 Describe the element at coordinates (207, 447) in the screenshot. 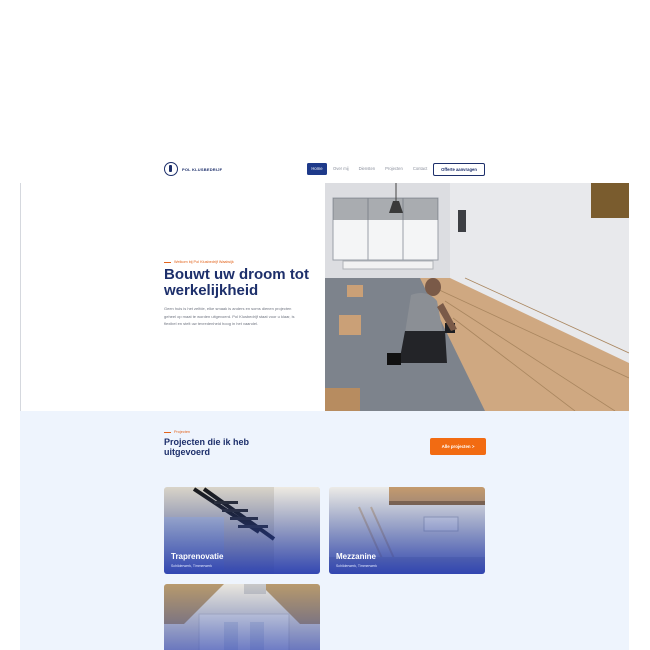

I see `projects-title: Projecten die ik heb uitgevoerd` at that location.